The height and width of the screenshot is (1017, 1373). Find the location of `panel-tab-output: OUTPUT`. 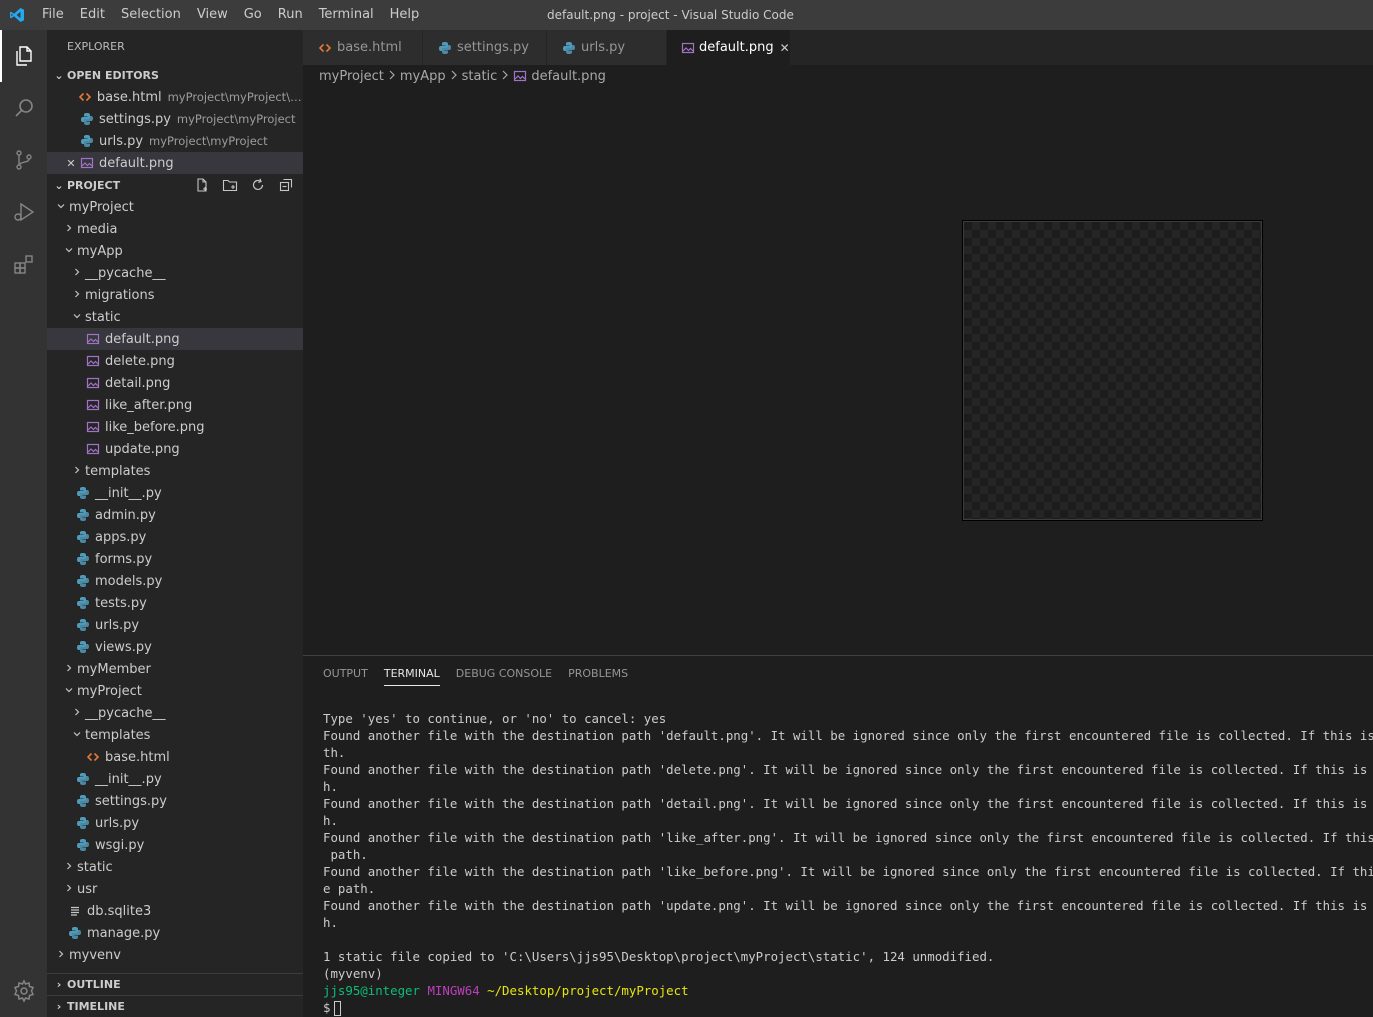

panel-tab-output: OUTPUT is located at coordinates (345, 674).